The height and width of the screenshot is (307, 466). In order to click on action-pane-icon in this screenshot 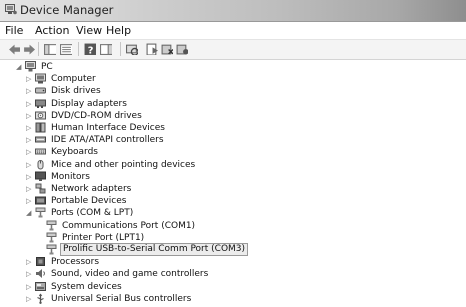, I will do `click(106, 49)`.